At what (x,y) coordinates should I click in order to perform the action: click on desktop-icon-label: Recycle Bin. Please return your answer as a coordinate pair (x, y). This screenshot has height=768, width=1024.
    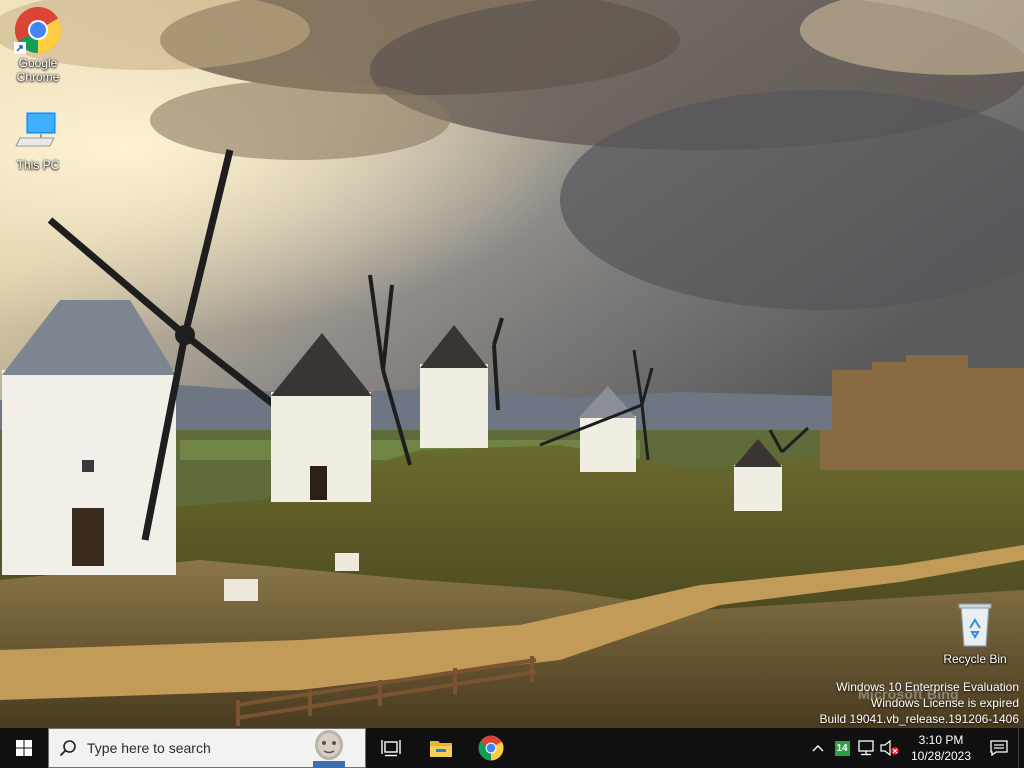
    Looking at the image, I should click on (975, 659).